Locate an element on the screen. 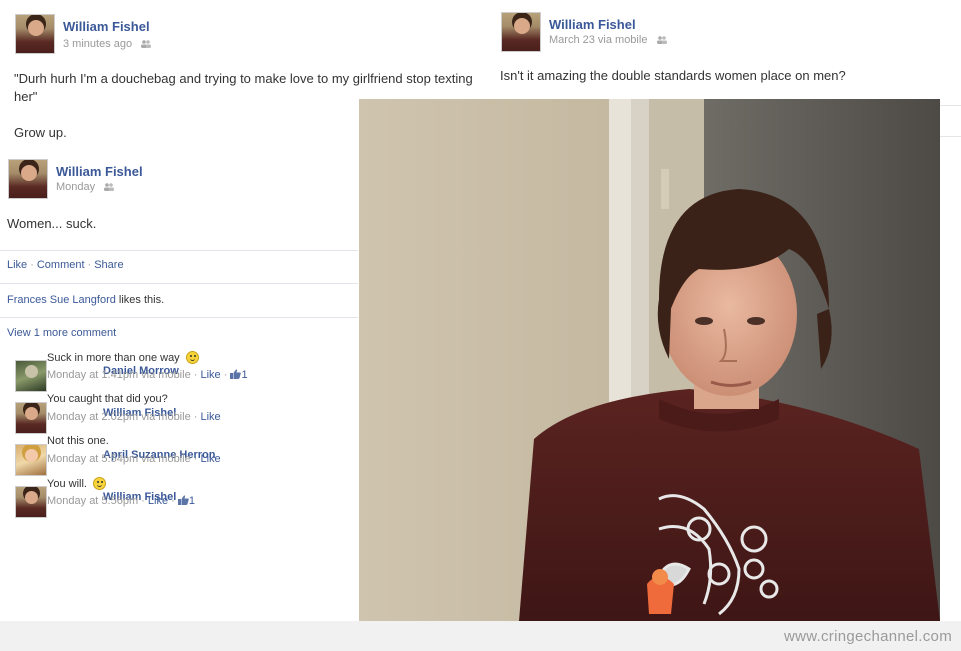 The width and height of the screenshot is (961, 651). likes-suffix: likes this. is located at coordinates (140, 300).